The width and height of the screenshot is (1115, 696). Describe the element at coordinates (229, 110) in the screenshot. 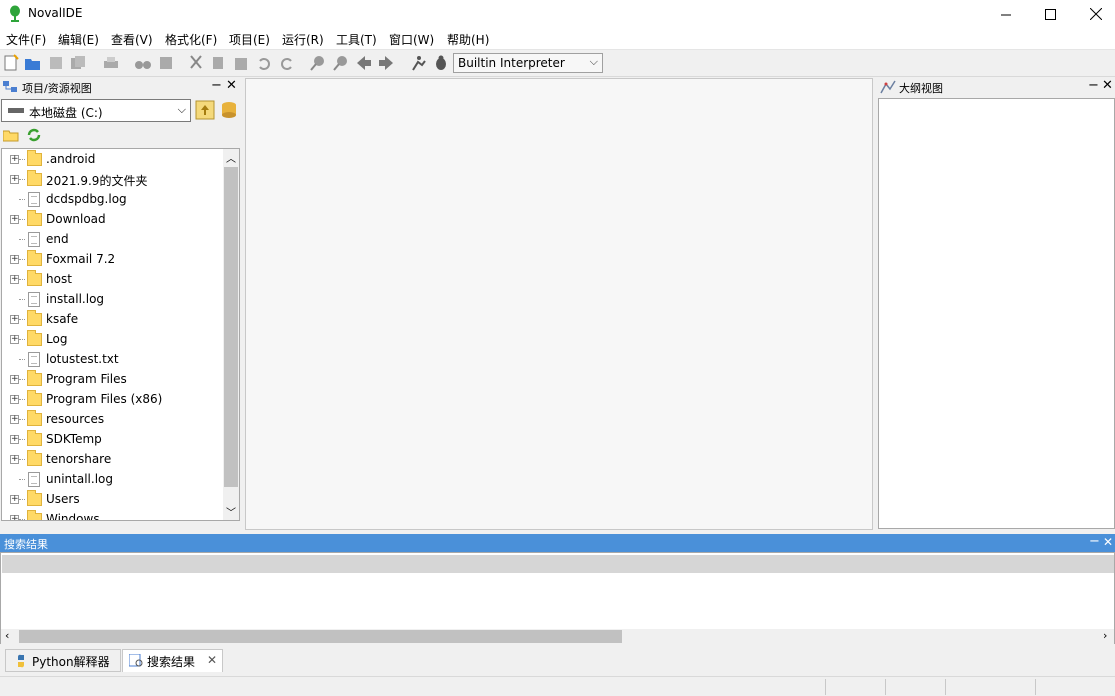

I see `database-icon` at that location.